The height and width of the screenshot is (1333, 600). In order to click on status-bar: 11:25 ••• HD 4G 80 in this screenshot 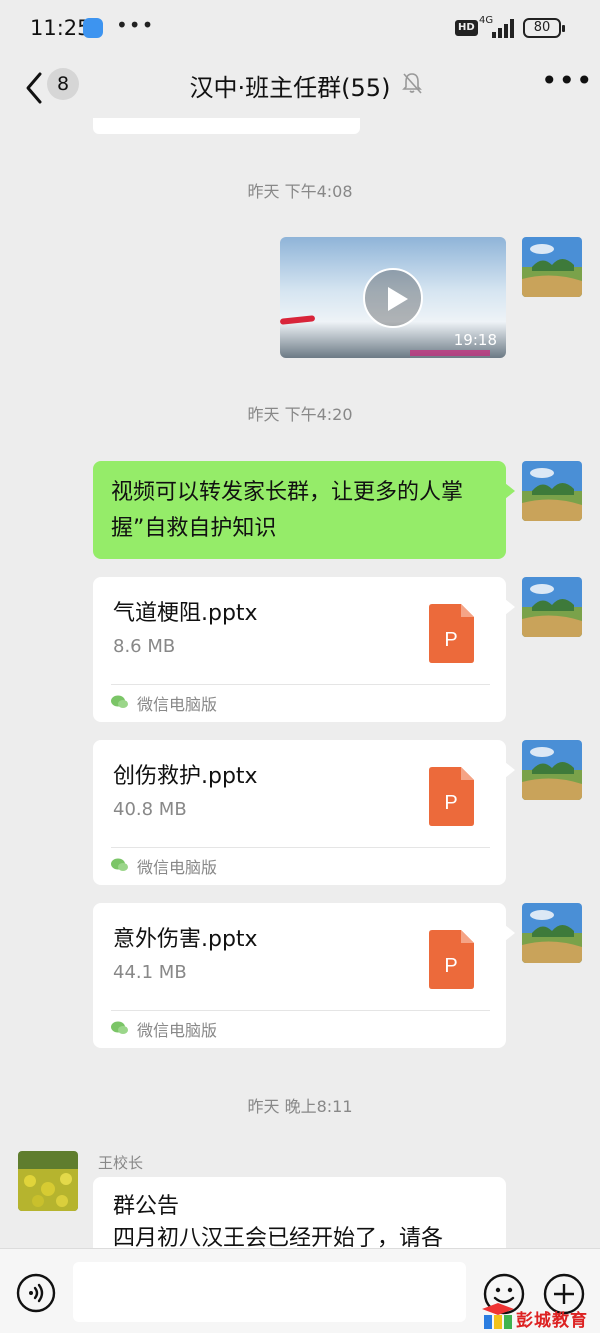, I will do `click(300, 29)`.